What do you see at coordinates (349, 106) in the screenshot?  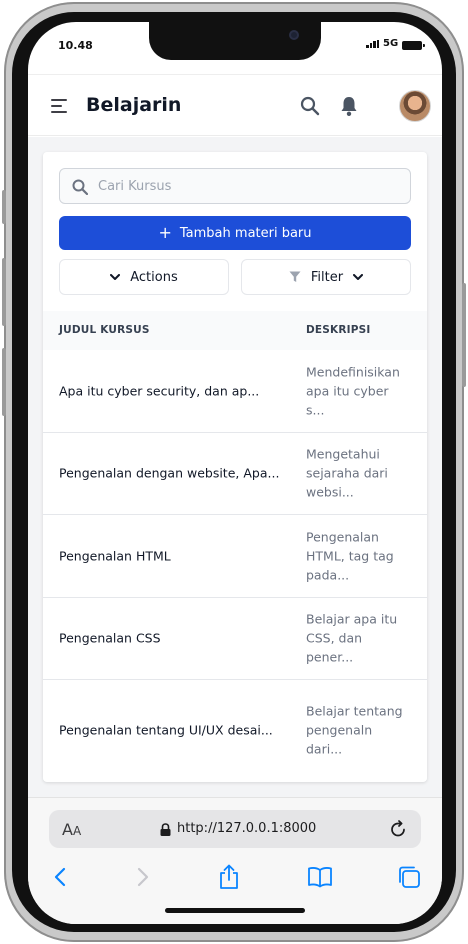 I see `bell-icon` at bounding box center [349, 106].